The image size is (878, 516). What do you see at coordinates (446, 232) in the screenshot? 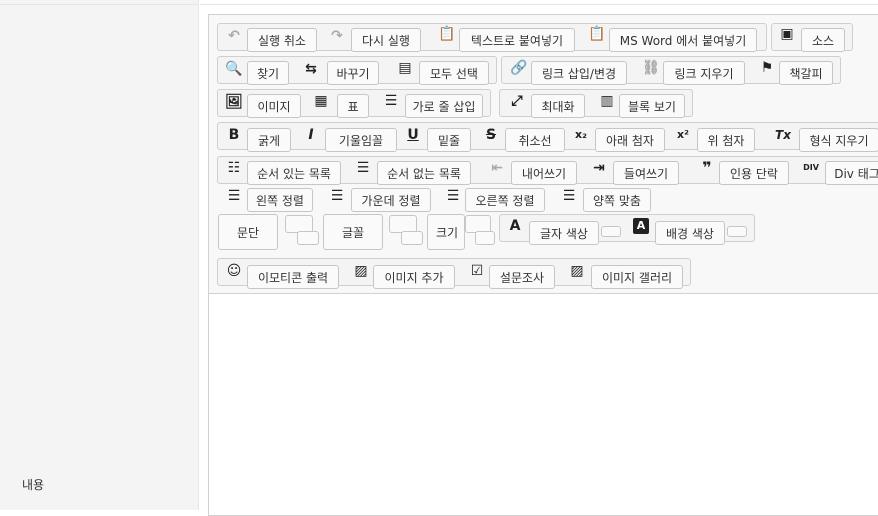
I see `font-size-dropdown: 크기` at bounding box center [446, 232].